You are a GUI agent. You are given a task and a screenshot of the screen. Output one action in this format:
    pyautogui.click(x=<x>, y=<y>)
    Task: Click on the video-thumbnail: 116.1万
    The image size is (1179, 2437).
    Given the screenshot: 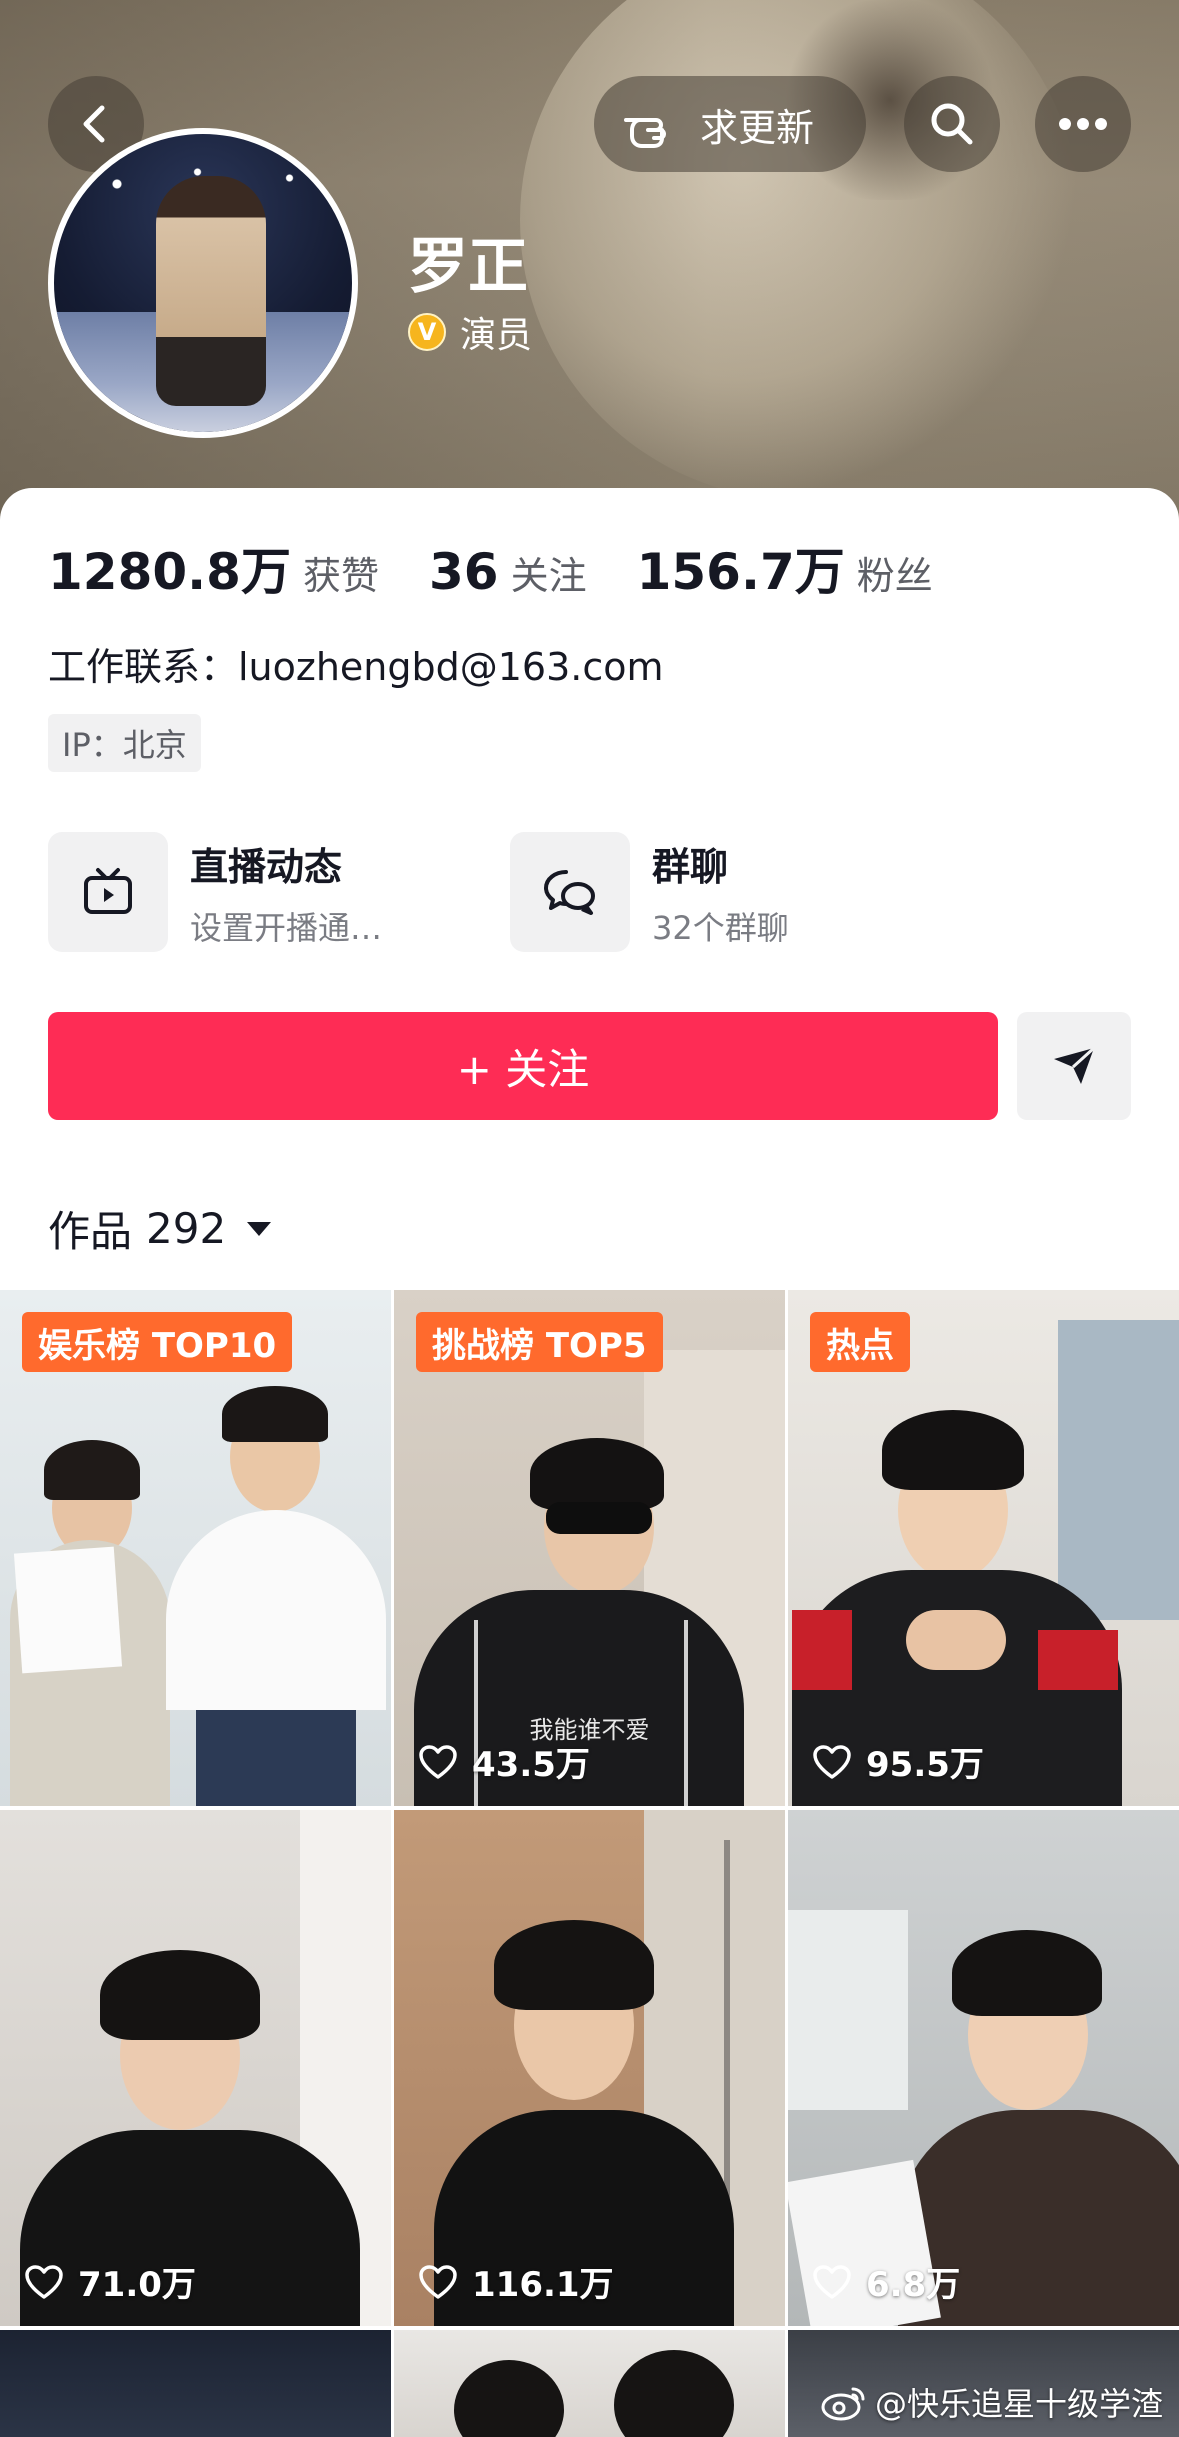 What is the action you would take?
    pyautogui.click(x=589, y=2068)
    